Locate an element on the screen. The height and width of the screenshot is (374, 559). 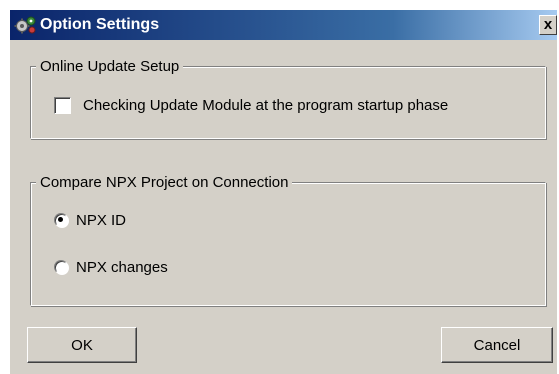
close-icon: x is located at coordinates (548, 24).